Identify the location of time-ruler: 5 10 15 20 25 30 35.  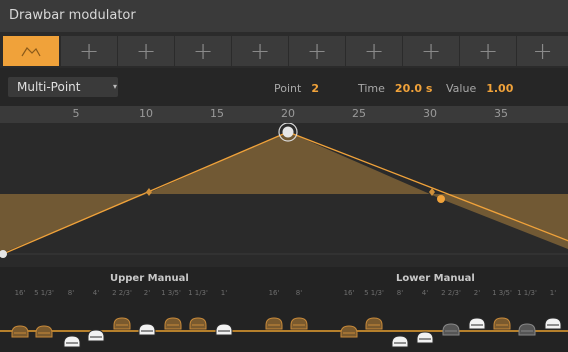
(284, 114).